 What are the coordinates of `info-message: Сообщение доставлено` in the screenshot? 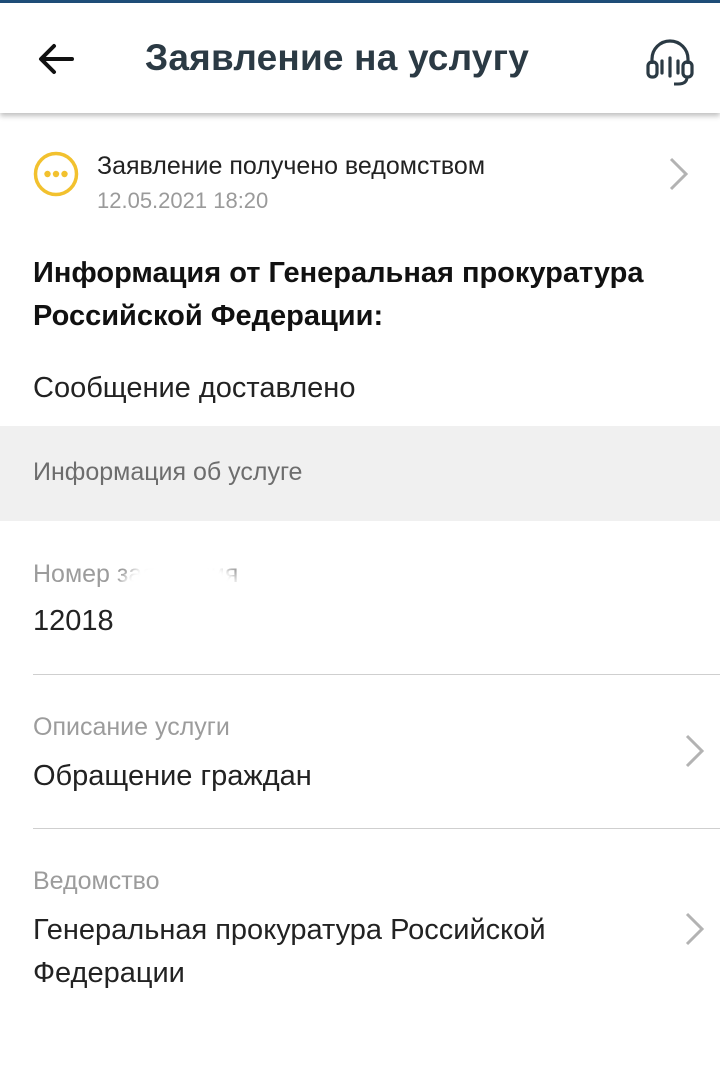 It's located at (194, 388).